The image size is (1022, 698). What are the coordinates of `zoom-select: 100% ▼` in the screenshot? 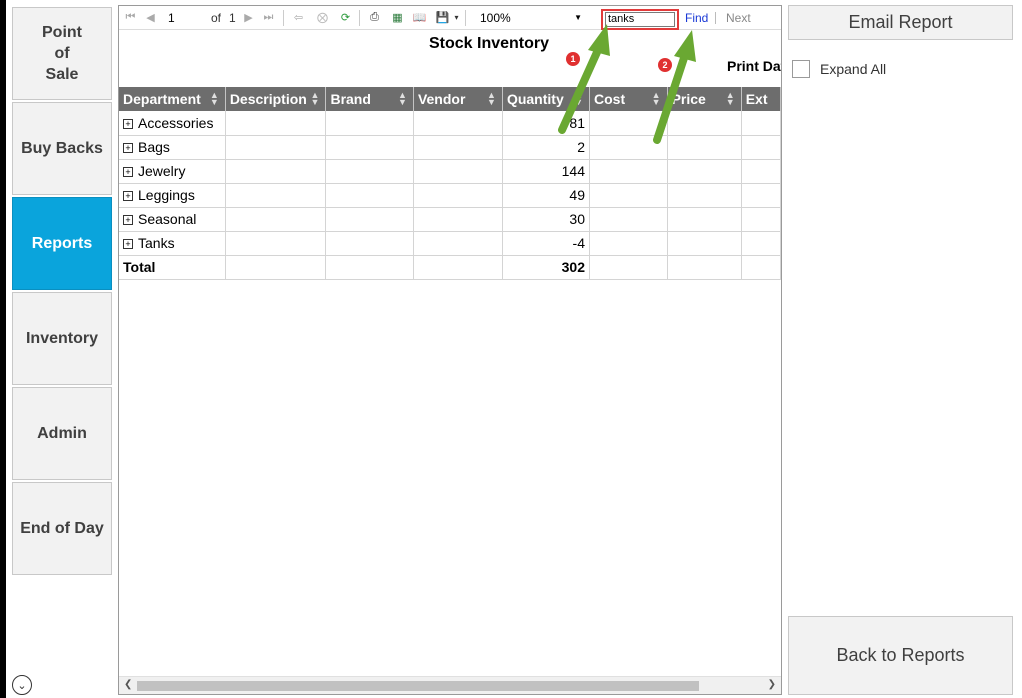 It's located at (530, 18).